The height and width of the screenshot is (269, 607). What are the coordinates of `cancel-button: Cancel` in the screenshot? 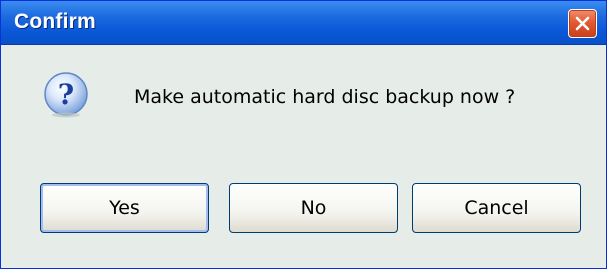 It's located at (496, 208).